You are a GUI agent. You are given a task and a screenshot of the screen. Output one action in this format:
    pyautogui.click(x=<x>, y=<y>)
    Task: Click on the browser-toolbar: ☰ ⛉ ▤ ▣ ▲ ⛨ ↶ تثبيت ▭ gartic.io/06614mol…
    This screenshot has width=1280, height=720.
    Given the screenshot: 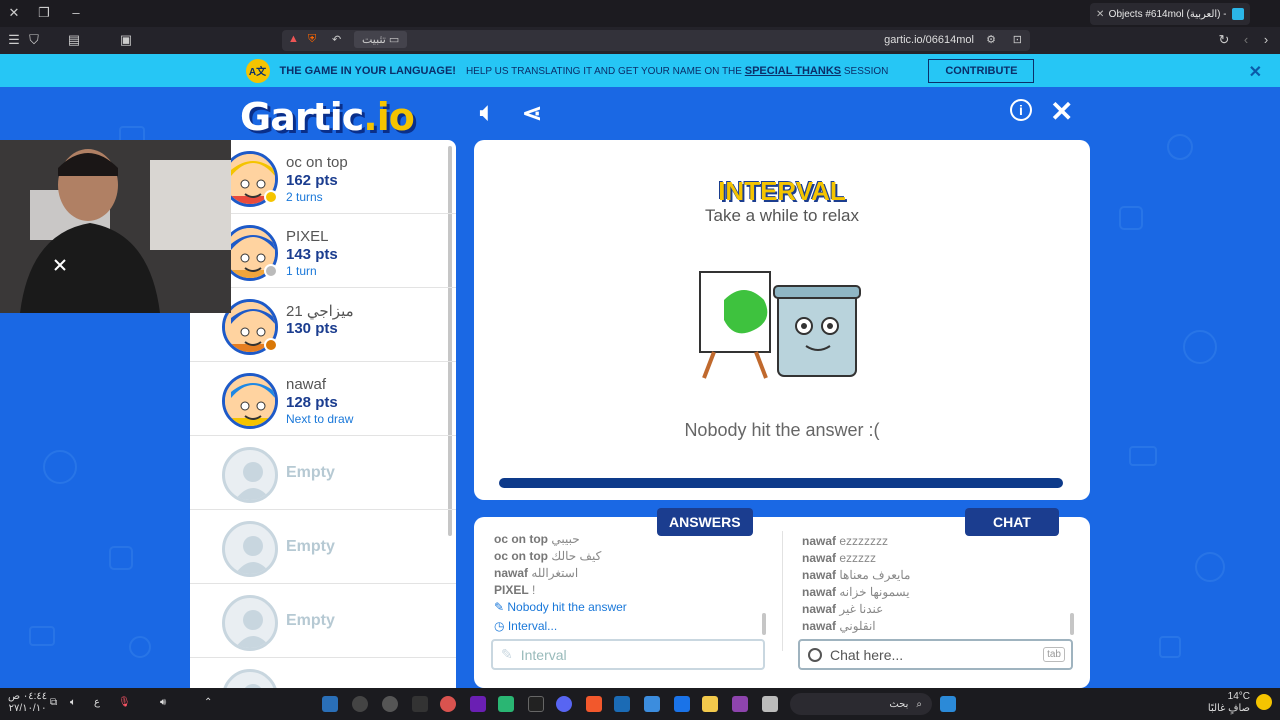 What is the action you would take?
    pyautogui.click(x=640, y=40)
    